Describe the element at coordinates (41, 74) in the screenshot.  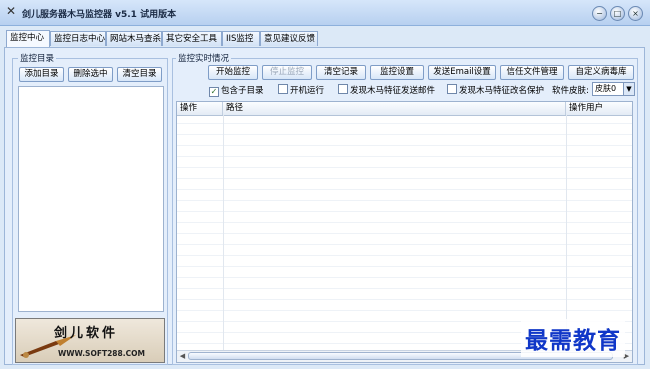
I see `add-directory-button: 添加目录` at that location.